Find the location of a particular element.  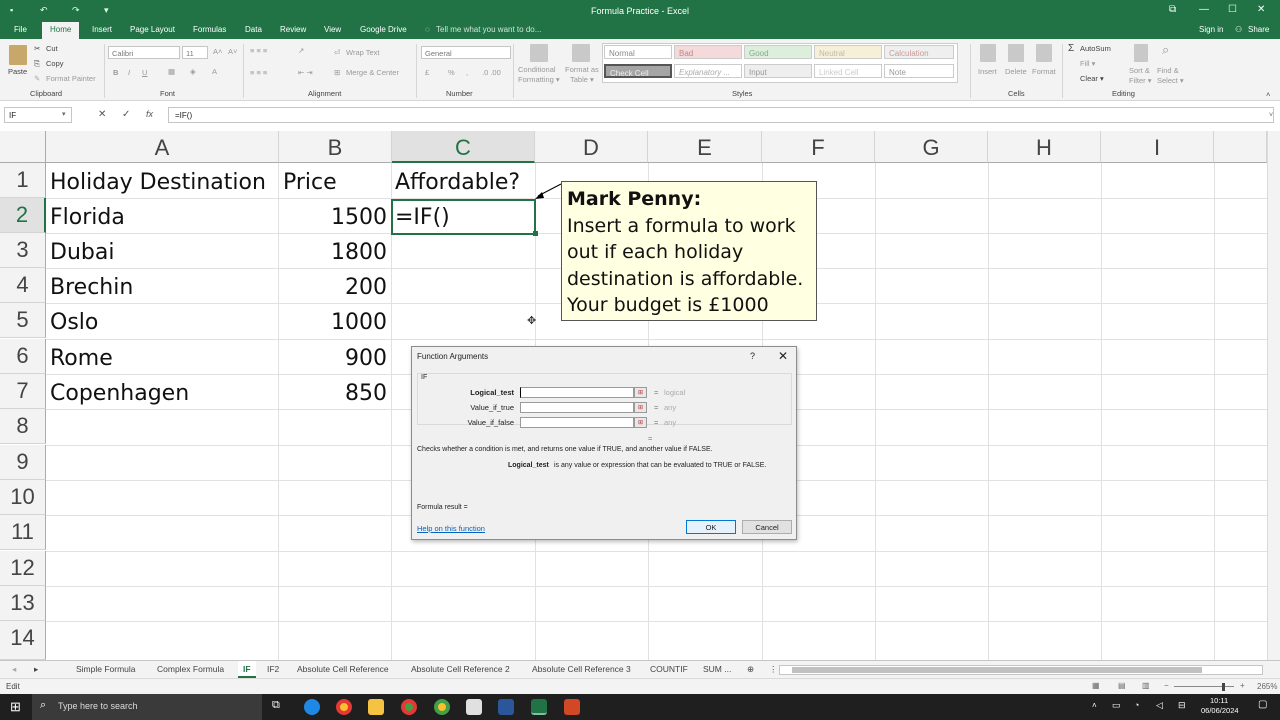

sheet-tab-simple-formula: Simple Formula is located at coordinates (106, 669).